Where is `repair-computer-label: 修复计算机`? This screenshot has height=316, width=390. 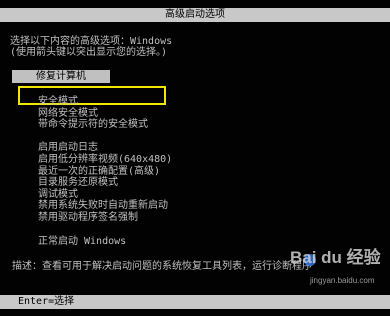
repair-computer-label: 修复计算机 is located at coordinates (61, 76).